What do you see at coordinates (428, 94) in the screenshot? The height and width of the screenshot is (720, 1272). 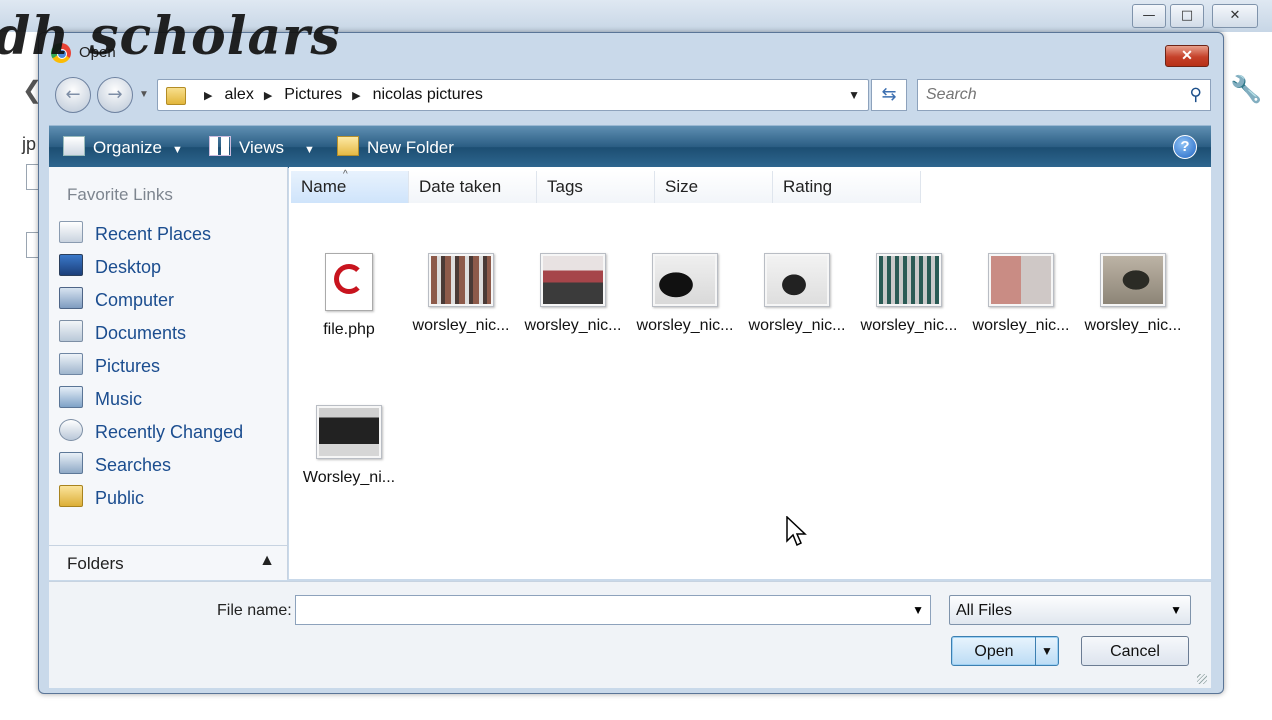 I see `breadcrumb-nicolas-pictures: nicolas pictures` at bounding box center [428, 94].